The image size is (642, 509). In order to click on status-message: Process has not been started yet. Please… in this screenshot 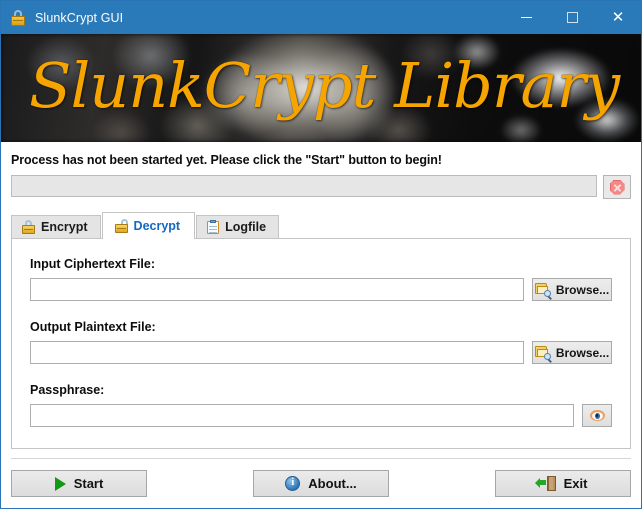, I will do `click(226, 160)`.